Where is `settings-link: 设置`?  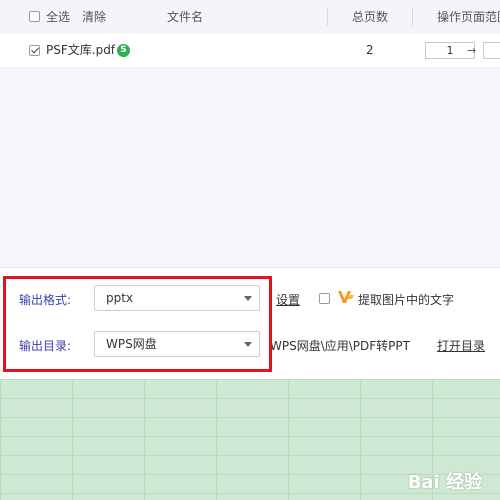
settings-link: 设置 is located at coordinates (288, 299).